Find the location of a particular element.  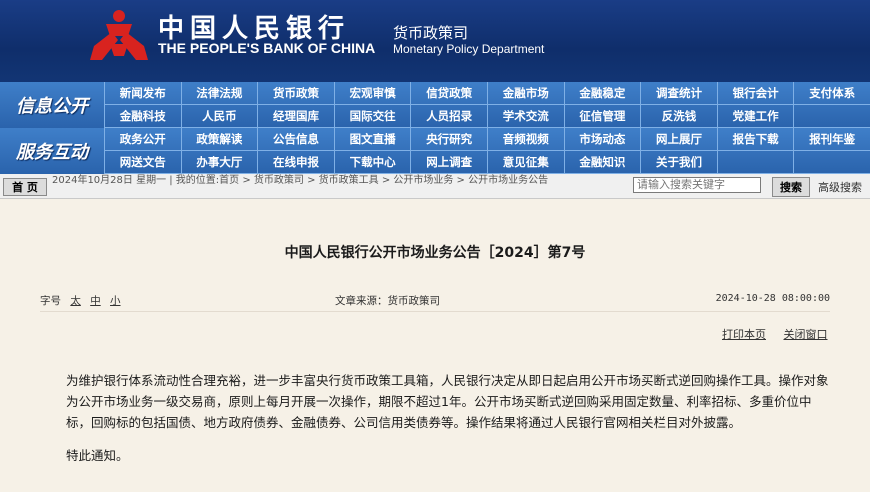

nav-item-service-0: 政务公开 is located at coordinates (142, 139).